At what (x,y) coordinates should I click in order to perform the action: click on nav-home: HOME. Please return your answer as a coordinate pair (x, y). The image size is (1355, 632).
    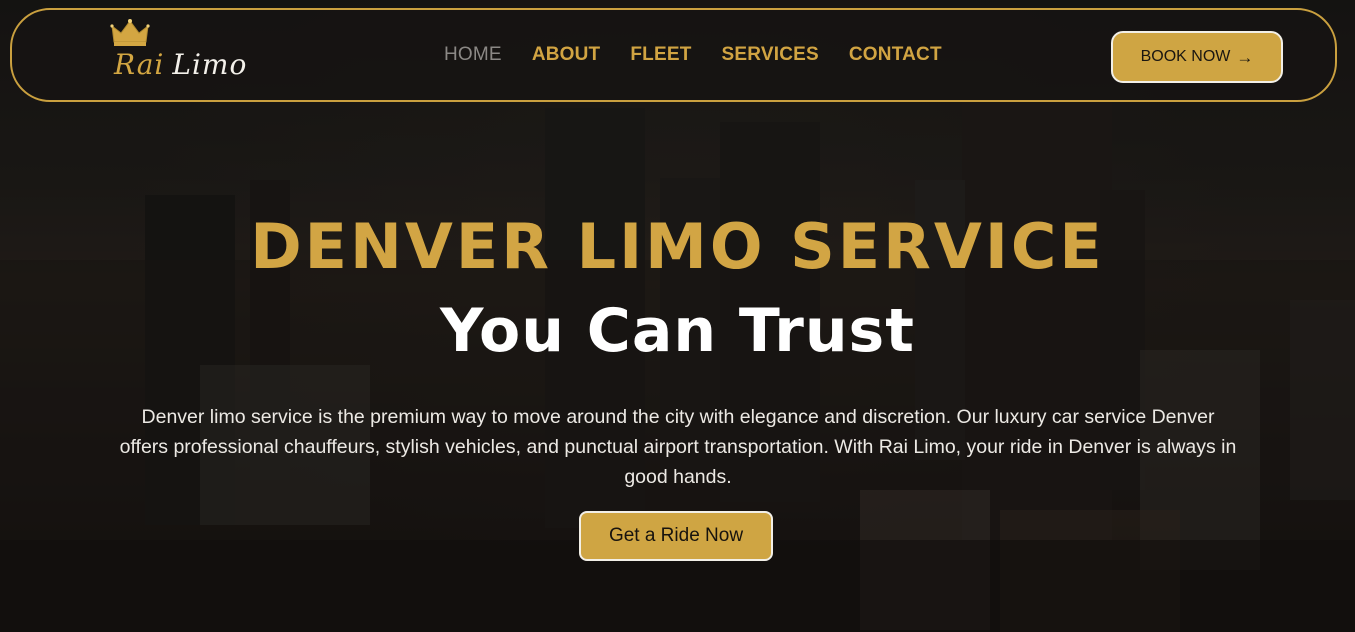
    Looking at the image, I should click on (473, 55).